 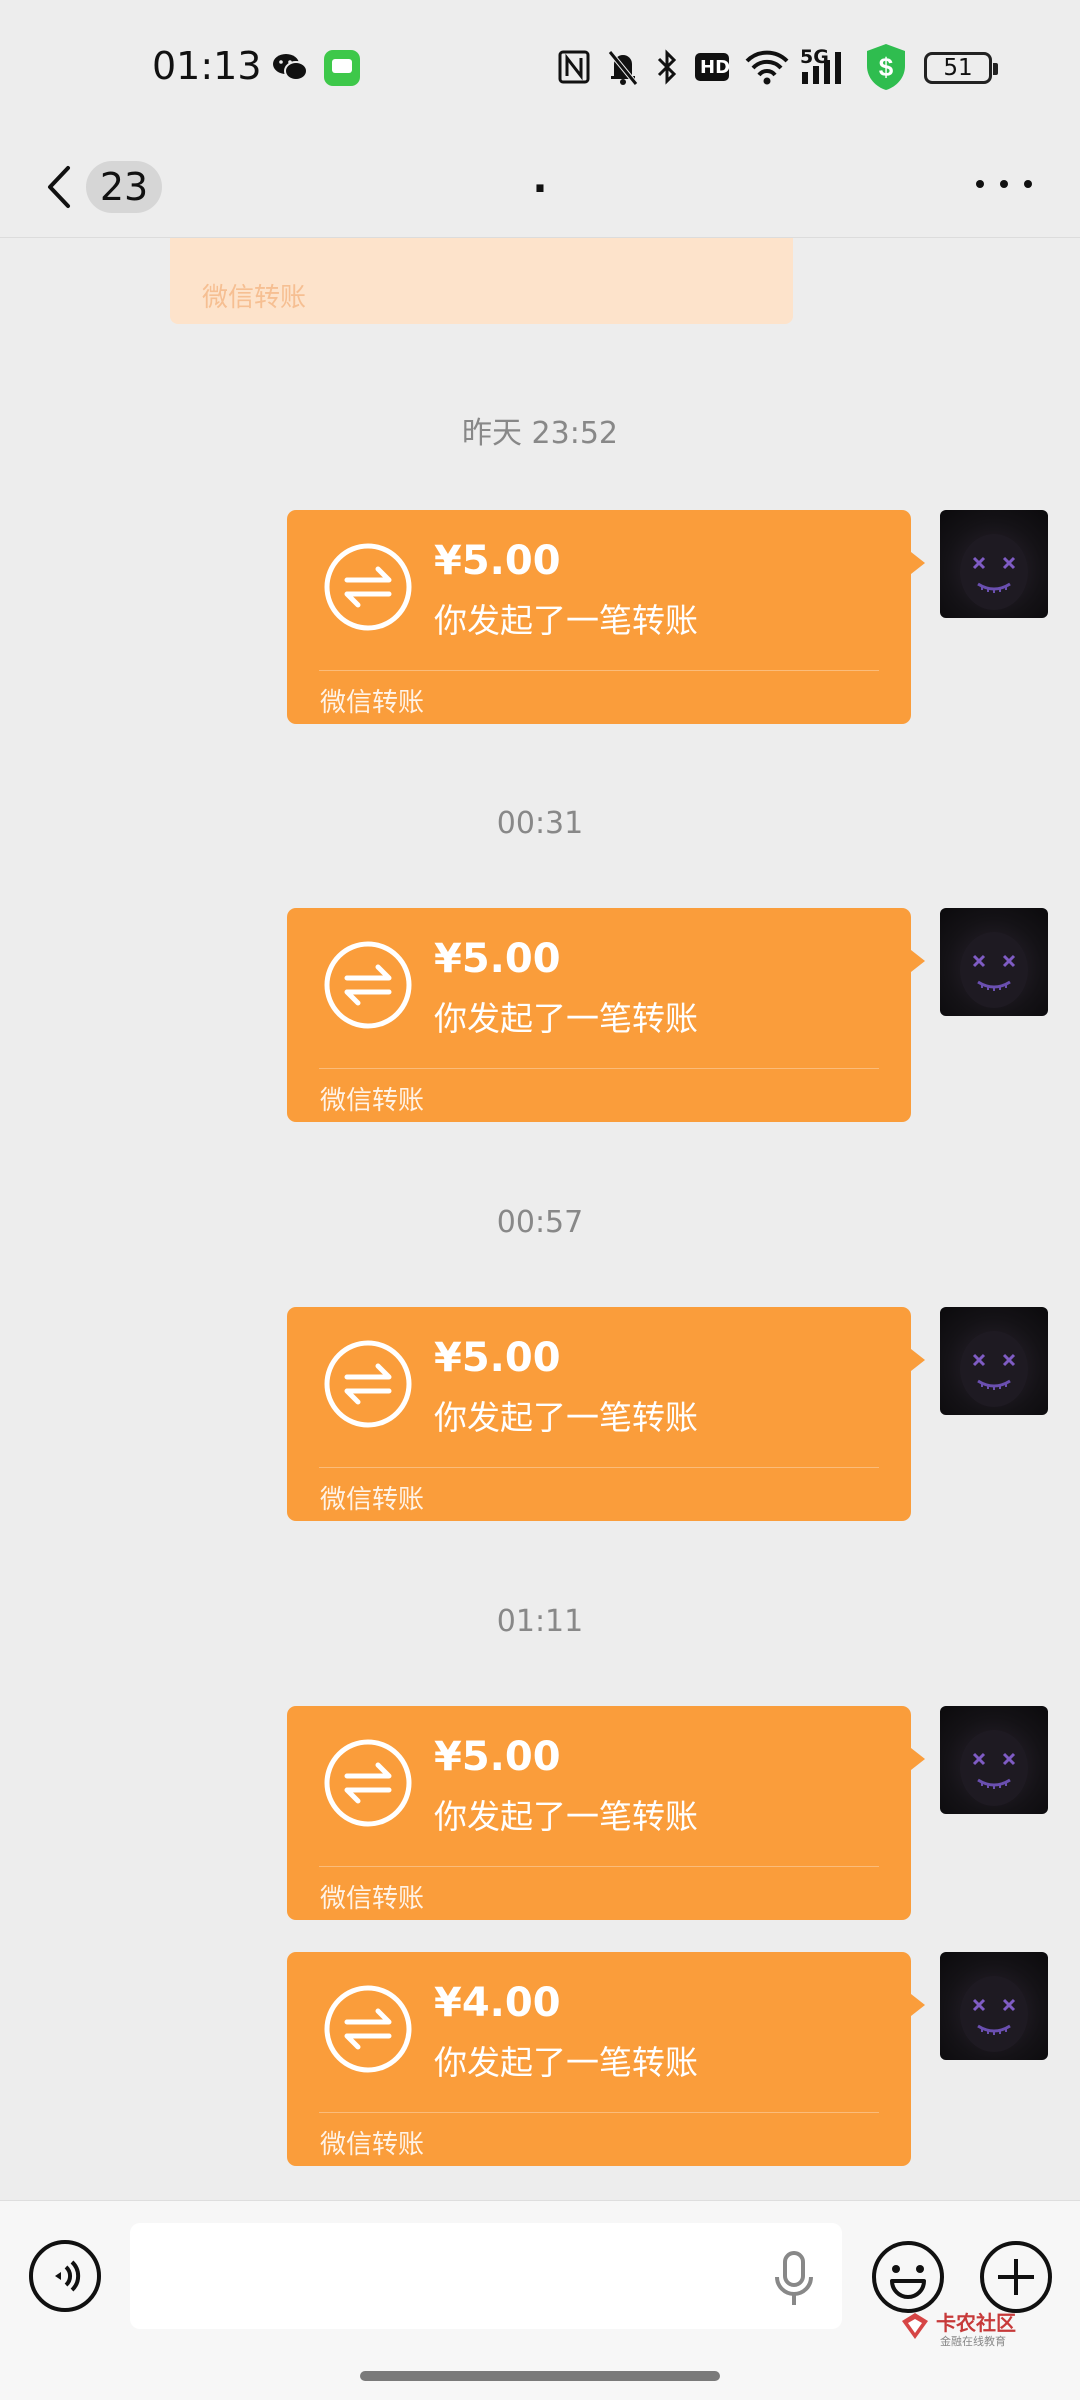 I want to click on hd-label: HD, so click(x=715, y=67).